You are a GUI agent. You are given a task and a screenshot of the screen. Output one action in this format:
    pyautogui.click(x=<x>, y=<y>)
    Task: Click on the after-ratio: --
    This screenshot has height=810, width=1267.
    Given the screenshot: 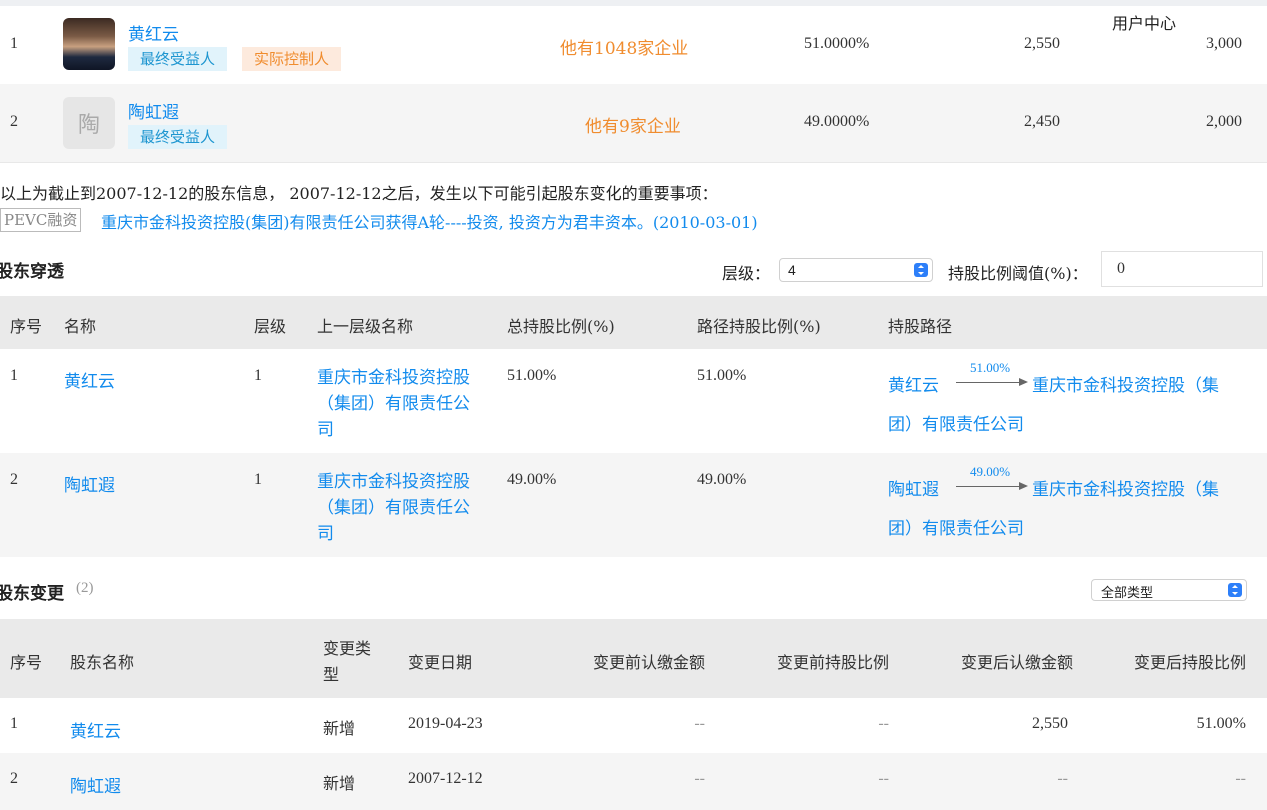 What is the action you would take?
    pyautogui.click(x=1240, y=778)
    